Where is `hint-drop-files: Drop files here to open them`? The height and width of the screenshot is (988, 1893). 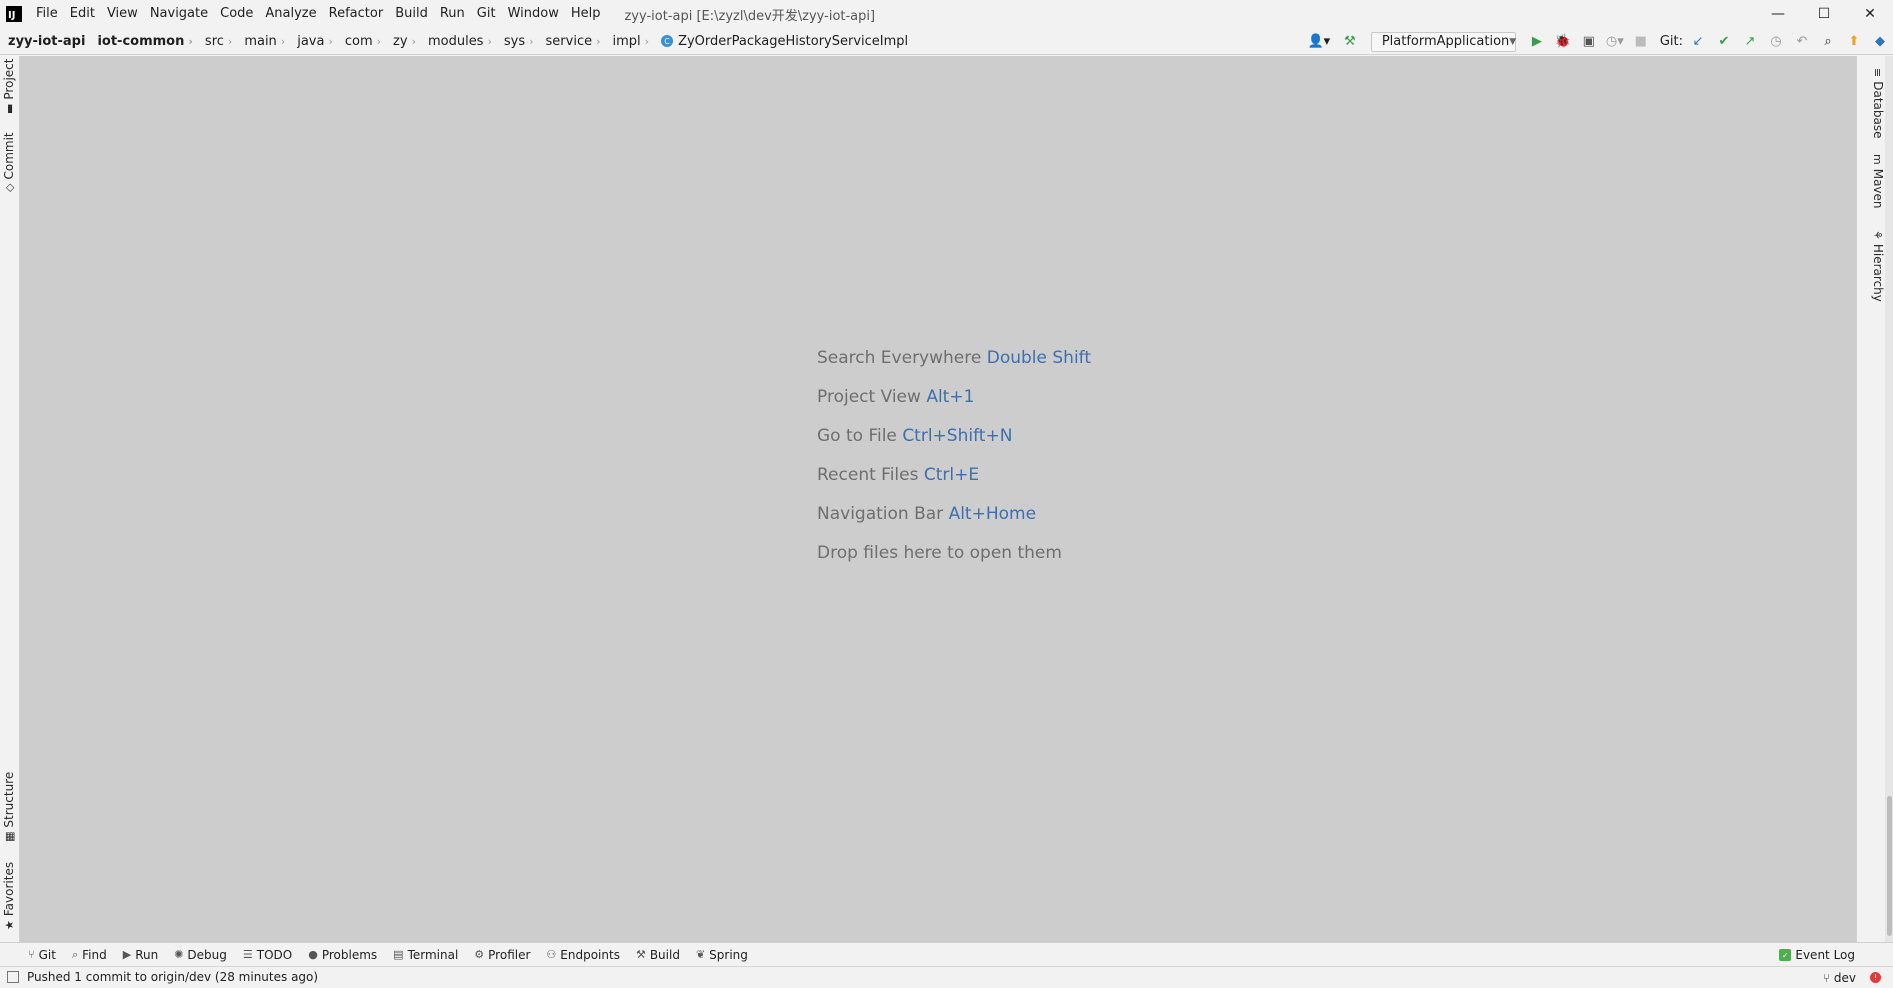
hint-drop-files: Drop files here to open them is located at coordinates (939, 553).